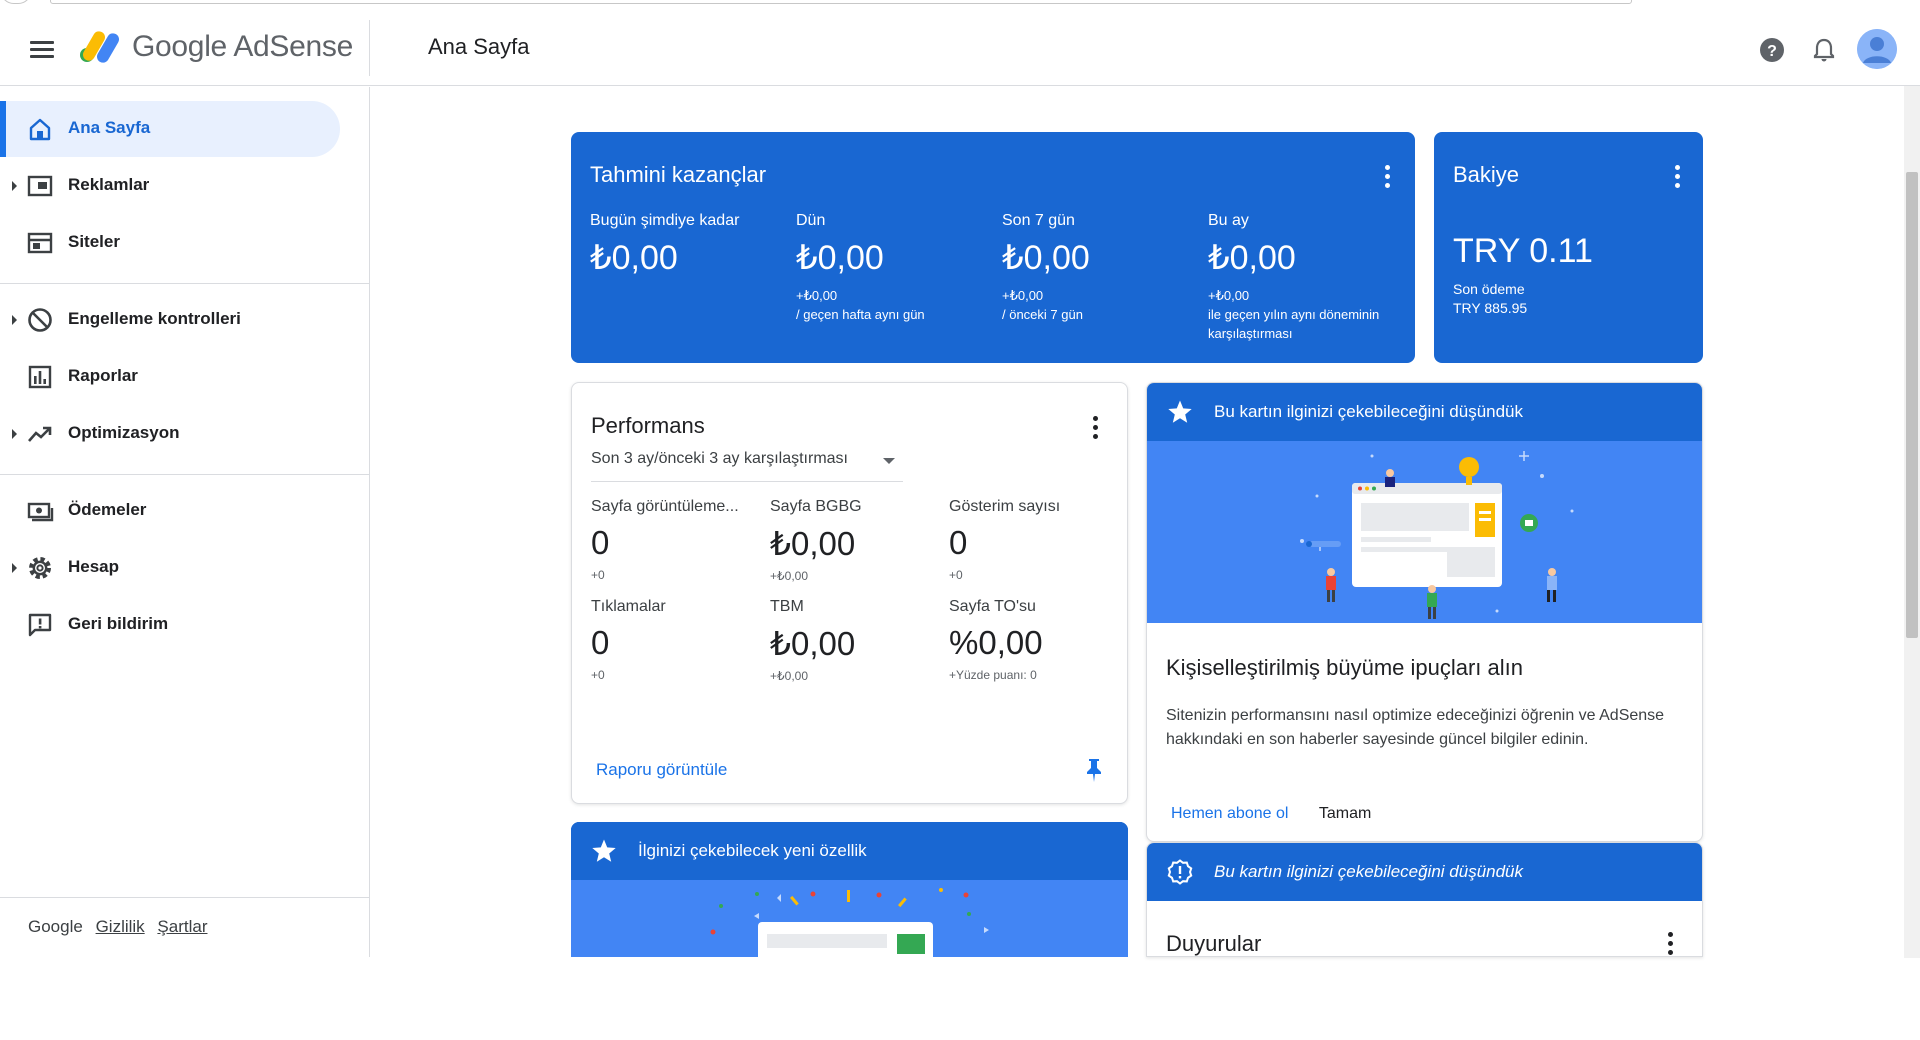 The height and width of the screenshot is (1040, 1920). What do you see at coordinates (94, 566) in the screenshot?
I see `sidebar-item-label: Hesap` at bounding box center [94, 566].